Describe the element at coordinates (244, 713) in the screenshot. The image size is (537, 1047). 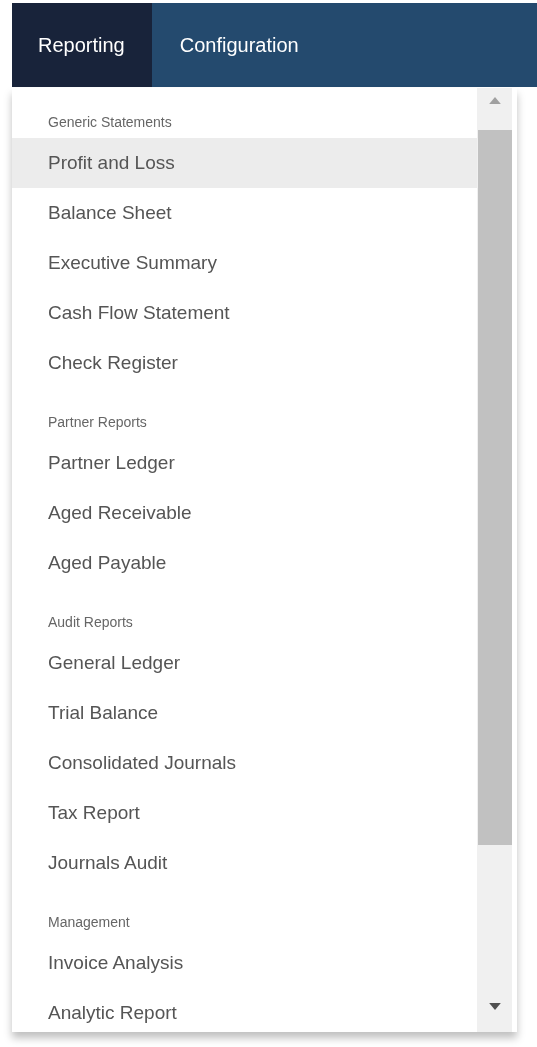
I see `menu-item: Trial Balance` at that location.